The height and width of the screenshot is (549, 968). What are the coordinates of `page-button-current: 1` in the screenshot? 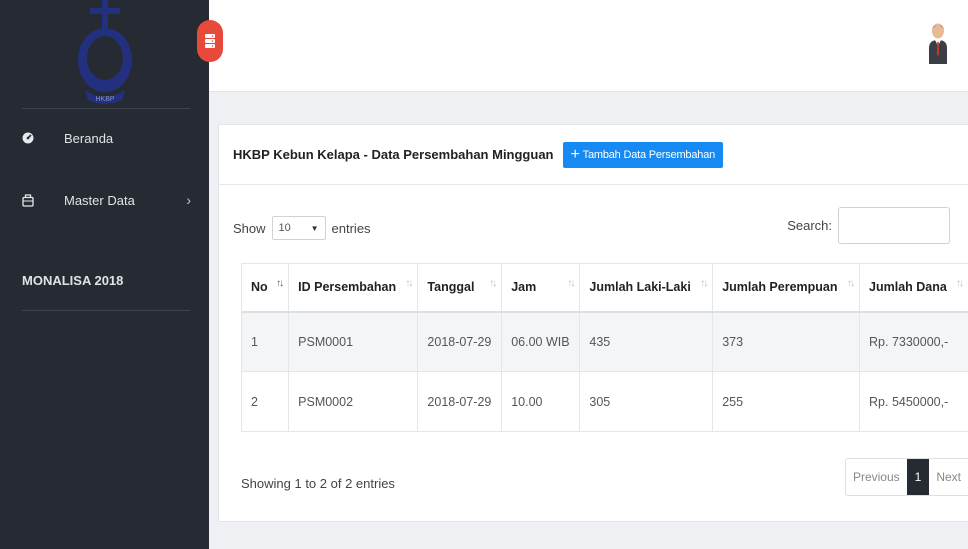 It's located at (918, 477).